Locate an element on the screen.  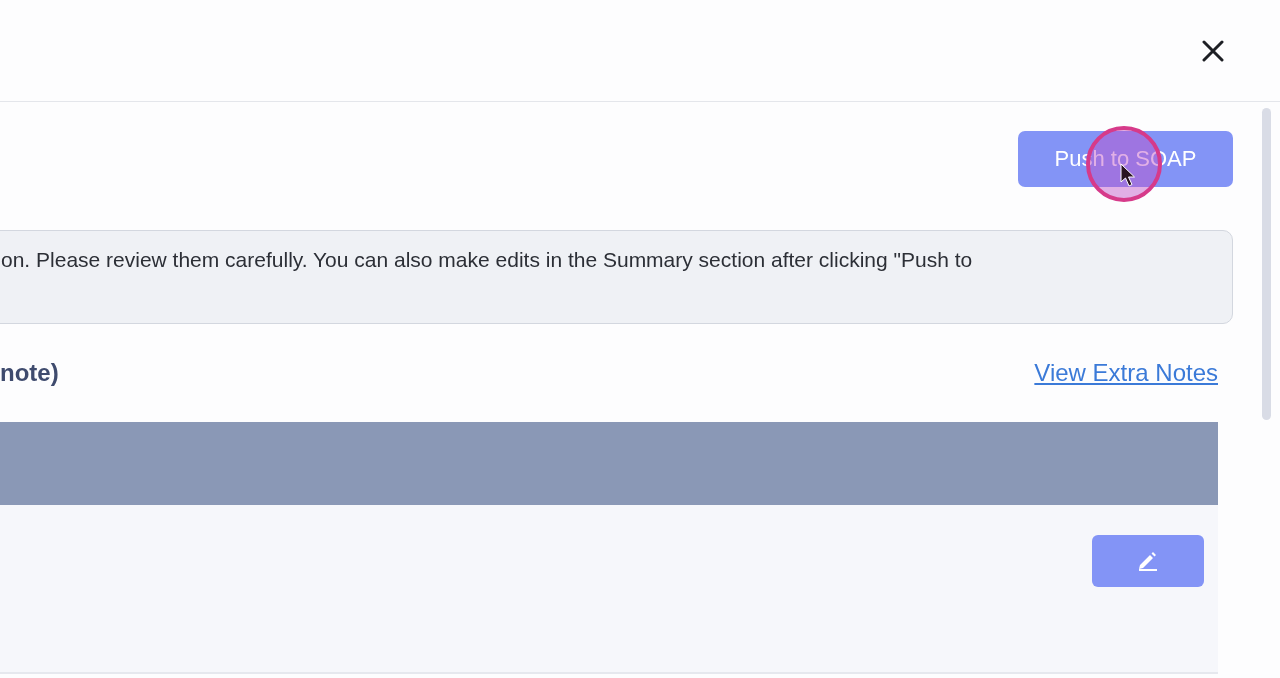
pencil-icon is located at coordinates (1148, 561).